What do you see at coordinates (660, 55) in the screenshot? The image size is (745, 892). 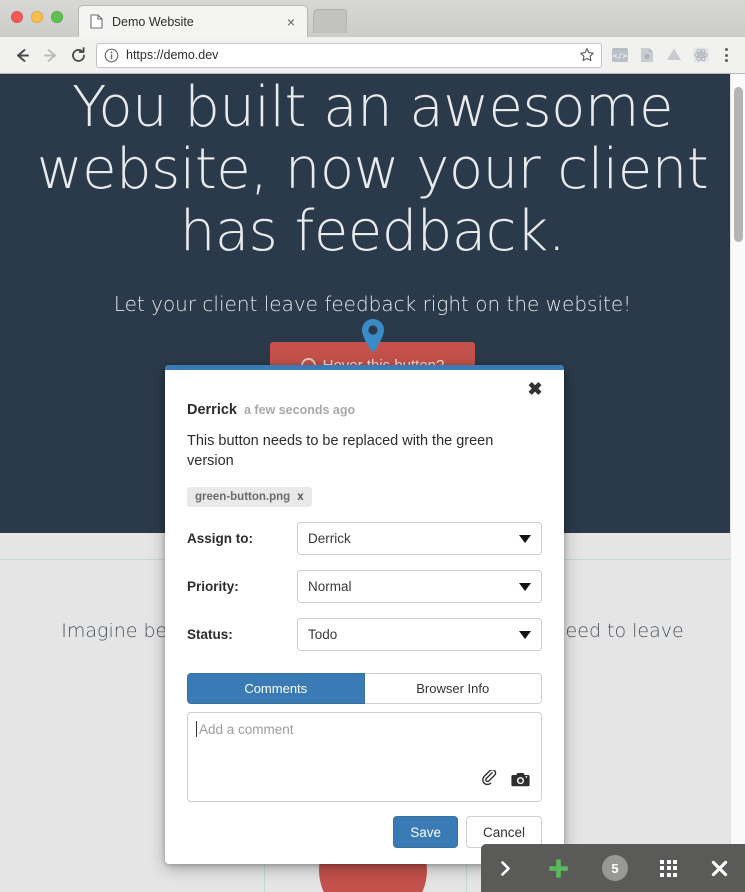 I see `extension-icons: </>` at bounding box center [660, 55].